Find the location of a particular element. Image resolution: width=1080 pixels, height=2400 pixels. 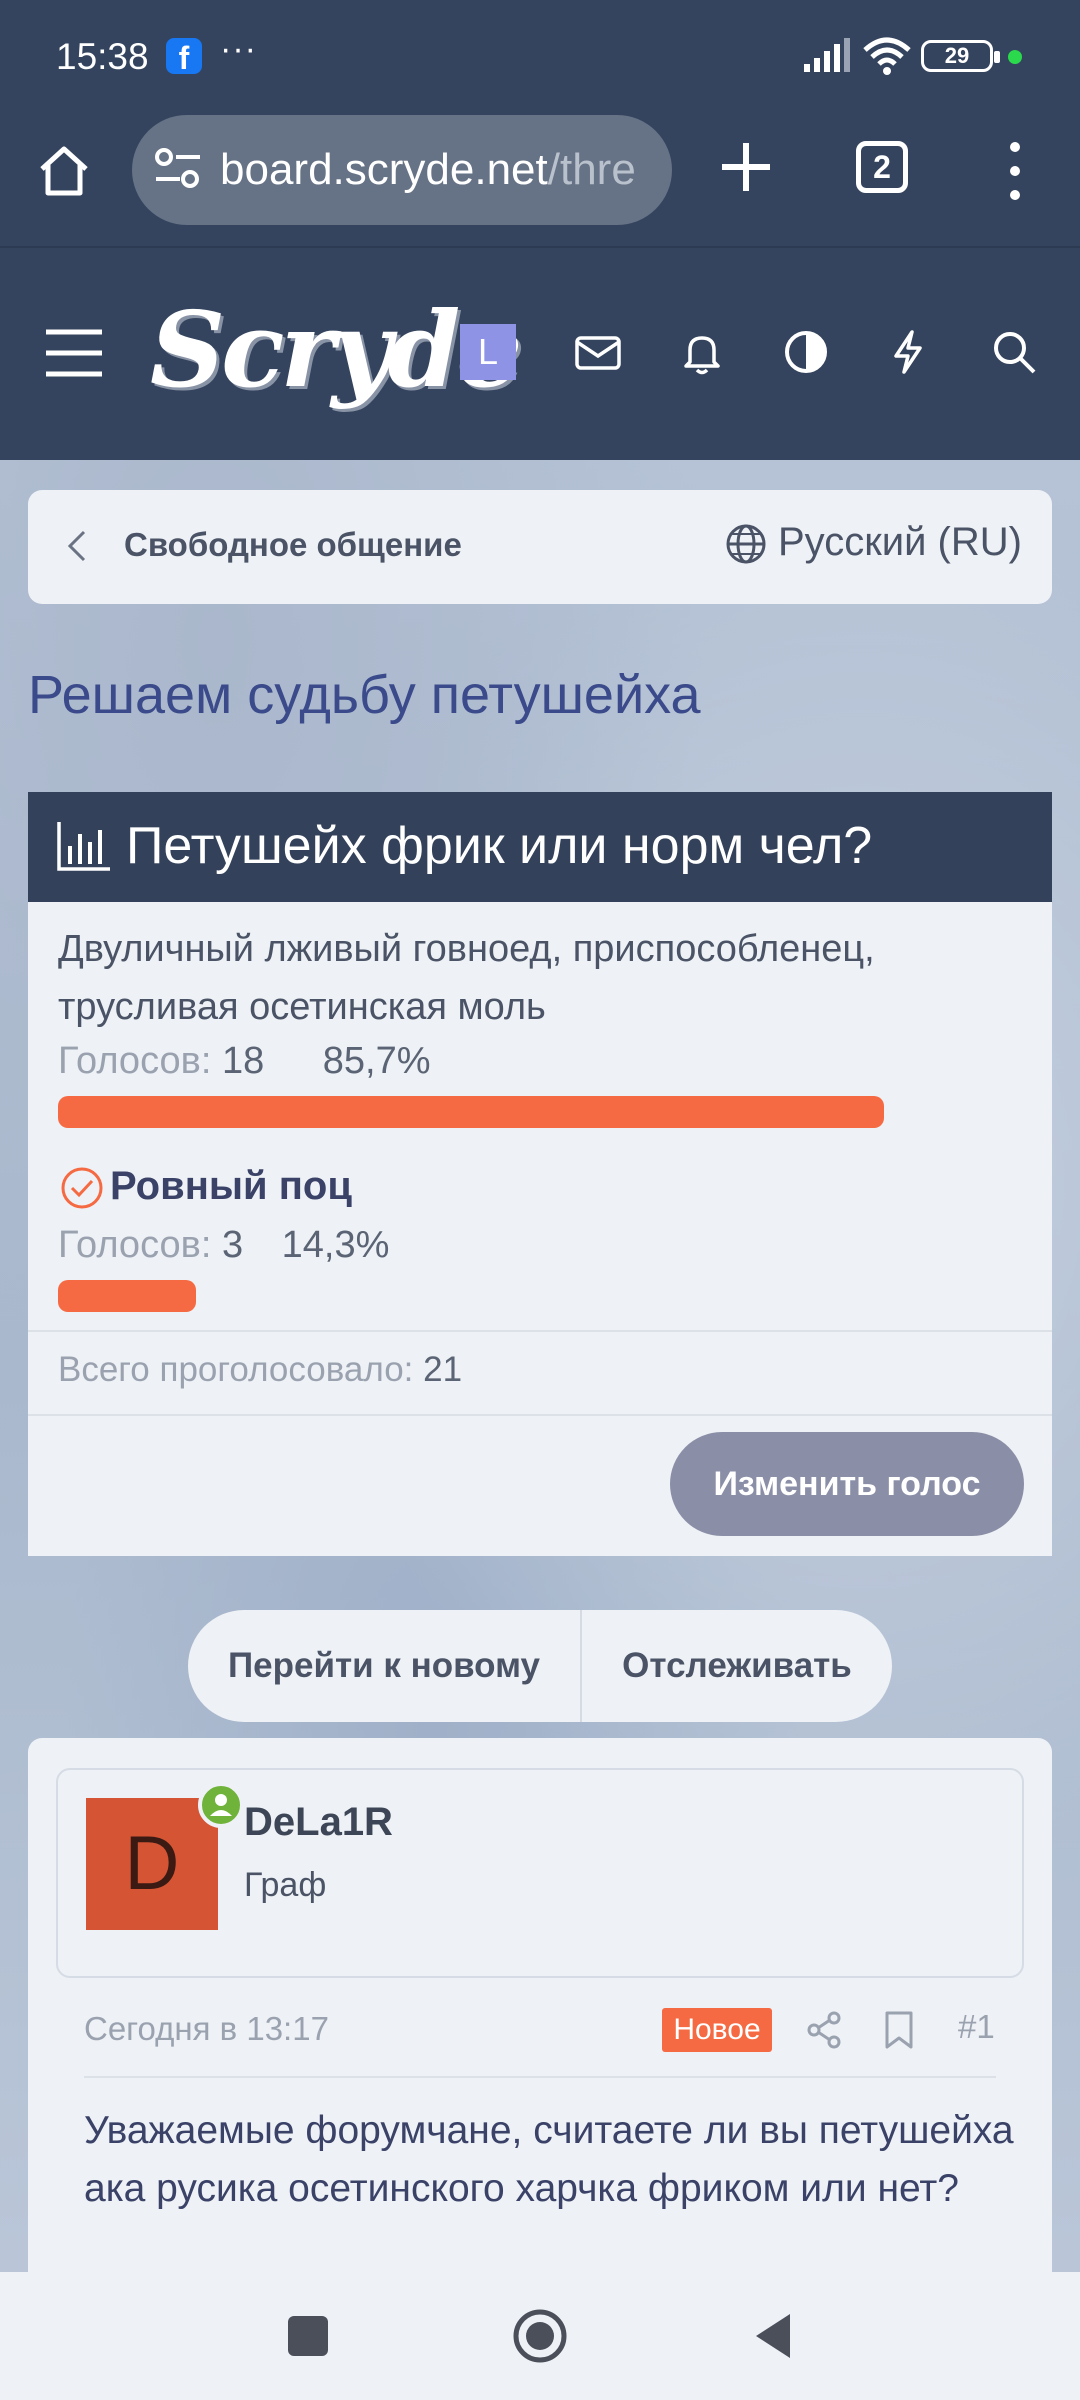

go-to-new-button: Перейти к новому is located at coordinates (384, 1666).